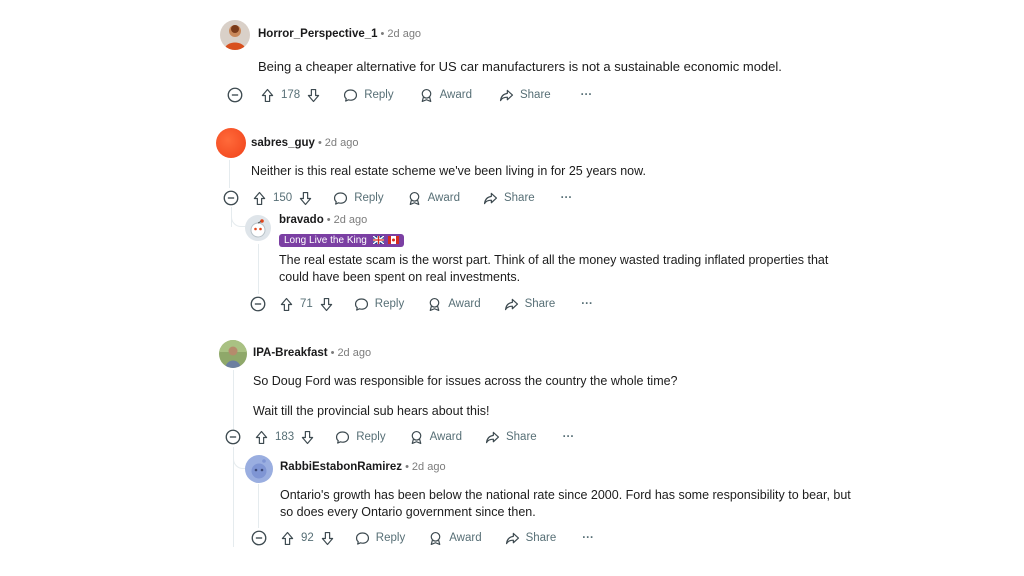  Describe the element at coordinates (394, 240) in the screenshot. I see `canada-flag-icon` at that location.